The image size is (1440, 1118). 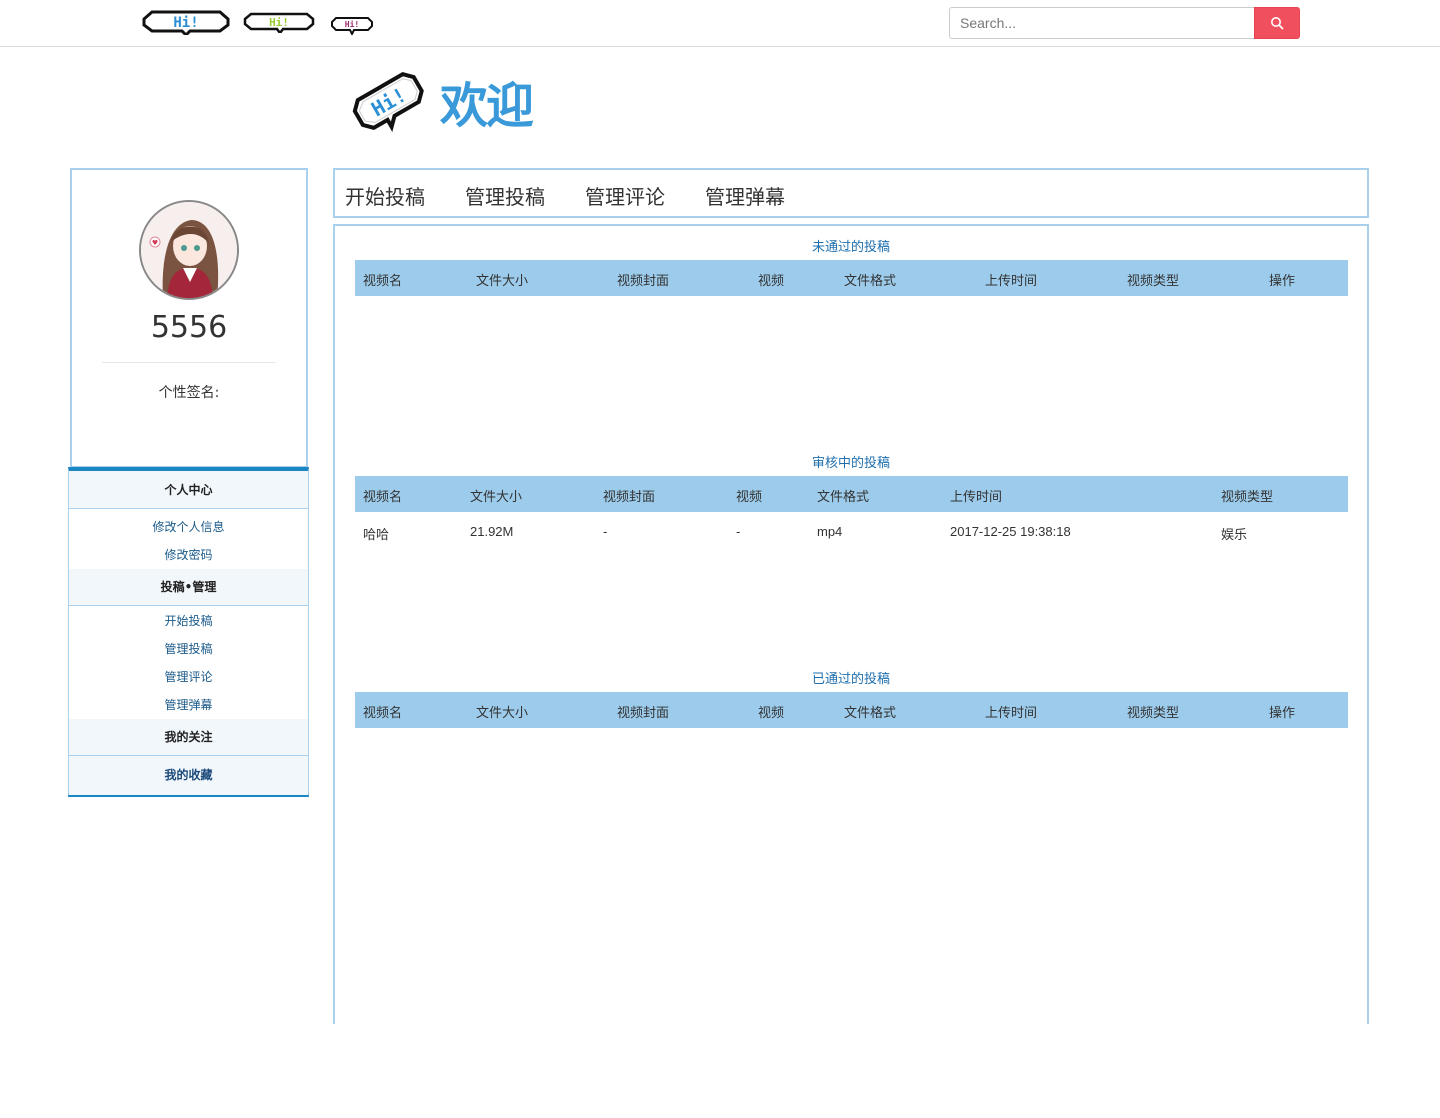 I want to click on tab-manage-comments: 管理评论, so click(x=625, y=195).